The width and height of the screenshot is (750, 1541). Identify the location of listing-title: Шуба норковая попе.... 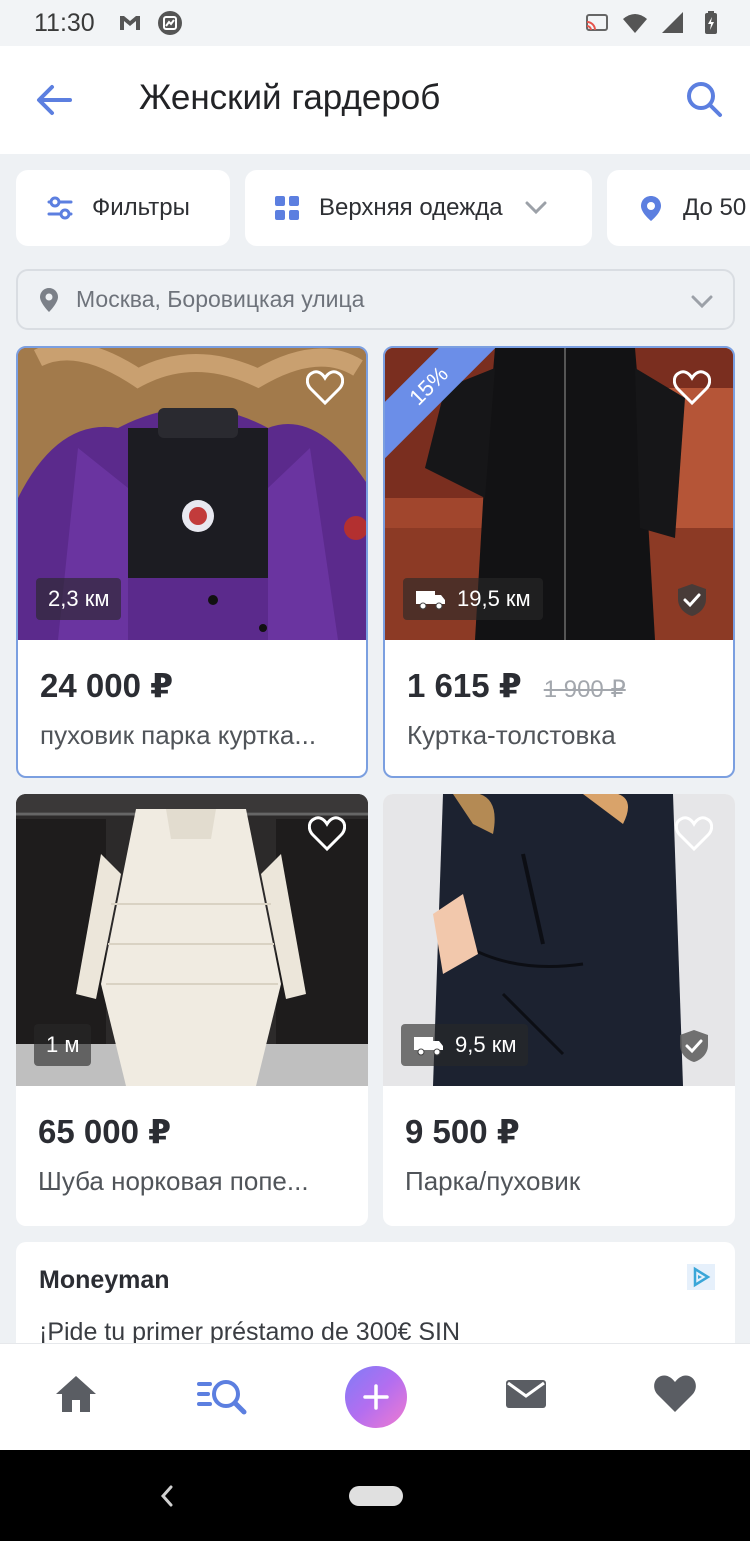
(173, 1181).